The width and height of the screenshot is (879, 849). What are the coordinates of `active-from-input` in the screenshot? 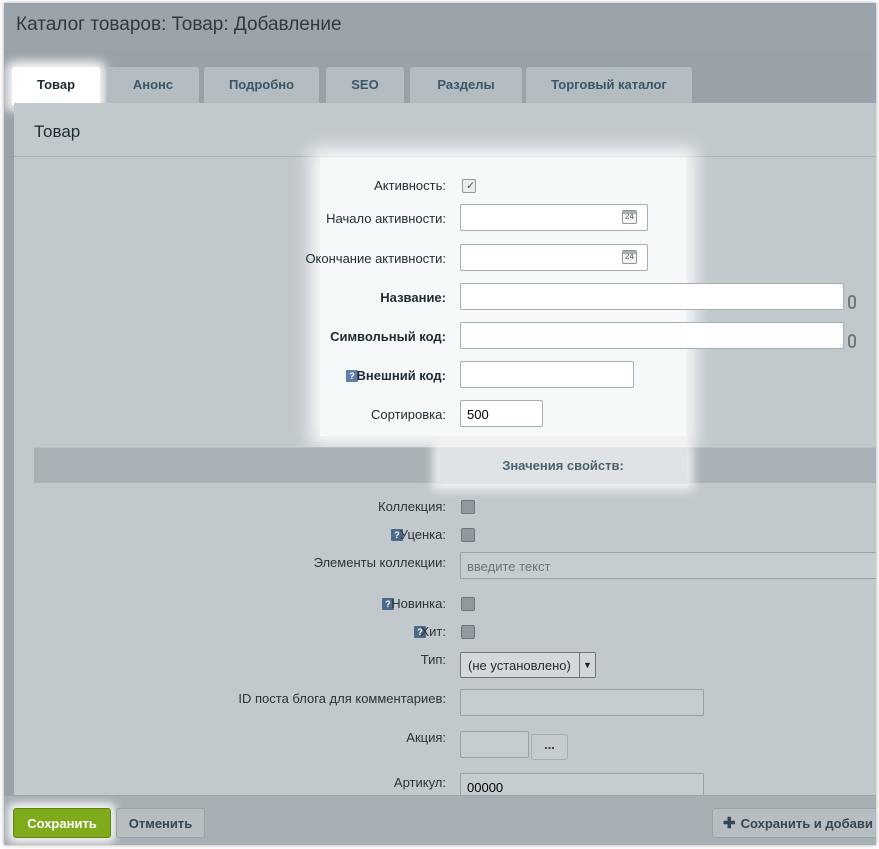 It's located at (554, 217).